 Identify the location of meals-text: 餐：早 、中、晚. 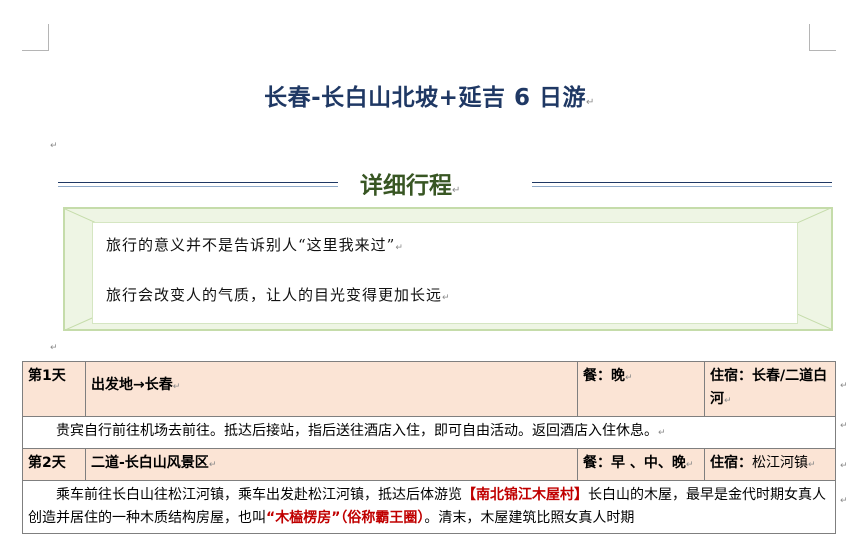
(634, 463).